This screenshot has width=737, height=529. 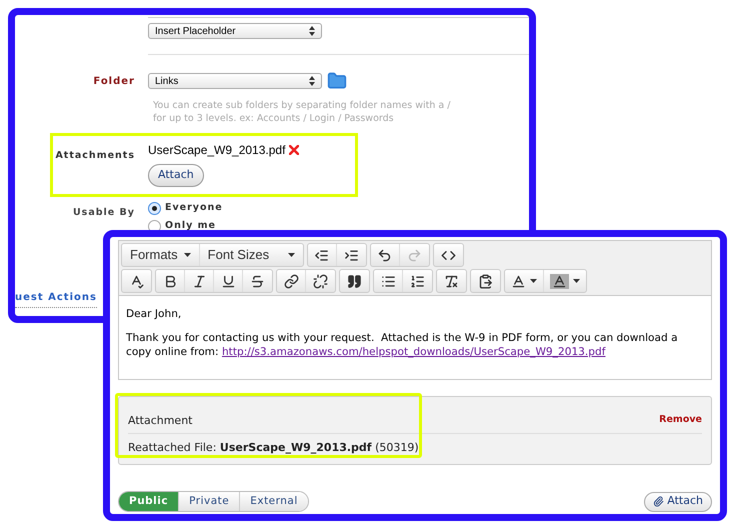 What do you see at coordinates (235, 31) in the screenshot?
I see `placeholder-select: Insert Placeholder` at bounding box center [235, 31].